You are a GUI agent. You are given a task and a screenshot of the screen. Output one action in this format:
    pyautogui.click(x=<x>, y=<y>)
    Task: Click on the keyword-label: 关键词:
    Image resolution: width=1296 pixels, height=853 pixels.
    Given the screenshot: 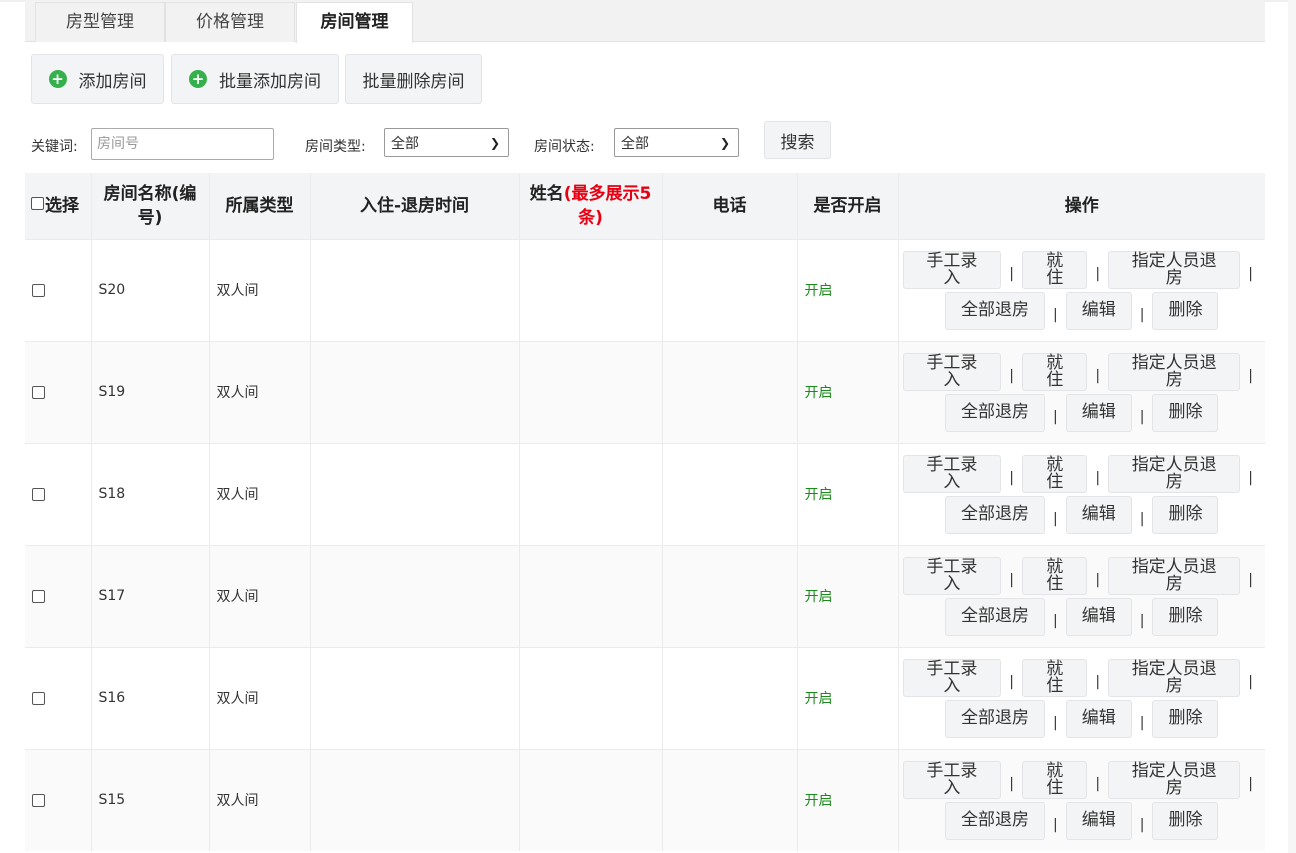 What is the action you would take?
    pyautogui.click(x=54, y=147)
    